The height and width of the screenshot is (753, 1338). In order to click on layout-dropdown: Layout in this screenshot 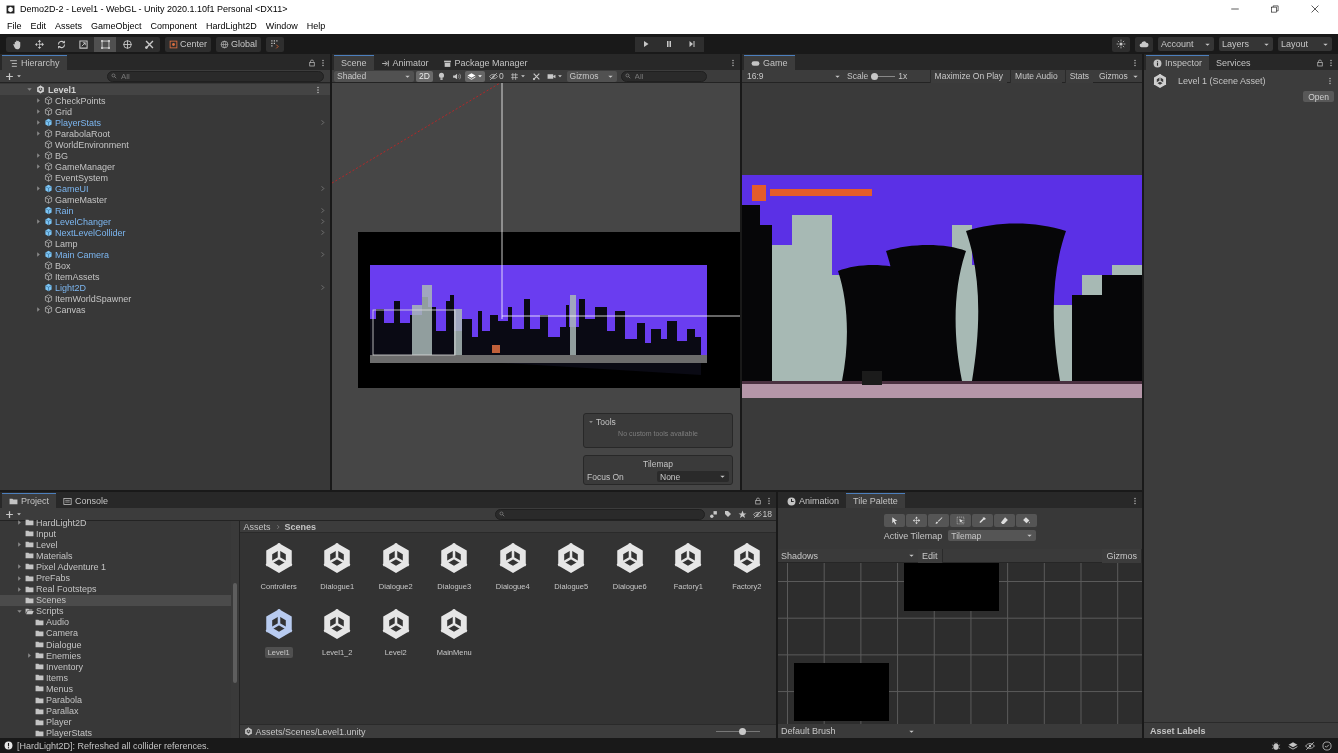, I will do `click(1305, 44)`.